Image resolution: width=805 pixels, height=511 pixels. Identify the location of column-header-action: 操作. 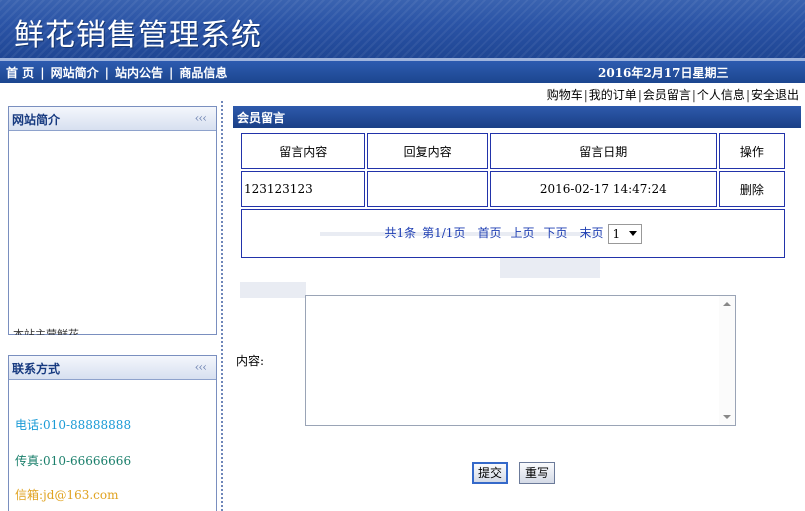
(751, 151).